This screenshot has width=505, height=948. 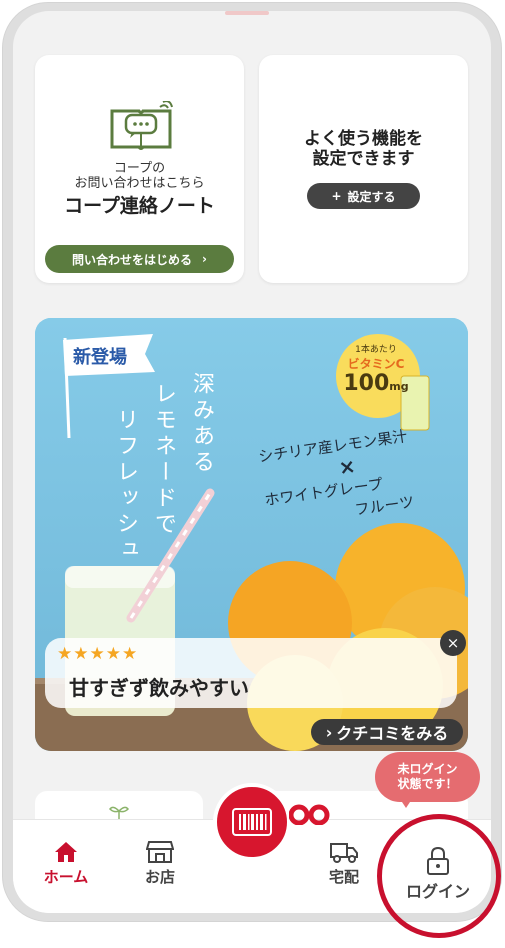 What do you see at coordinates (453, 643) in the screenshot?
I see `close-review-button: ×` at bounding box center [453, 643].